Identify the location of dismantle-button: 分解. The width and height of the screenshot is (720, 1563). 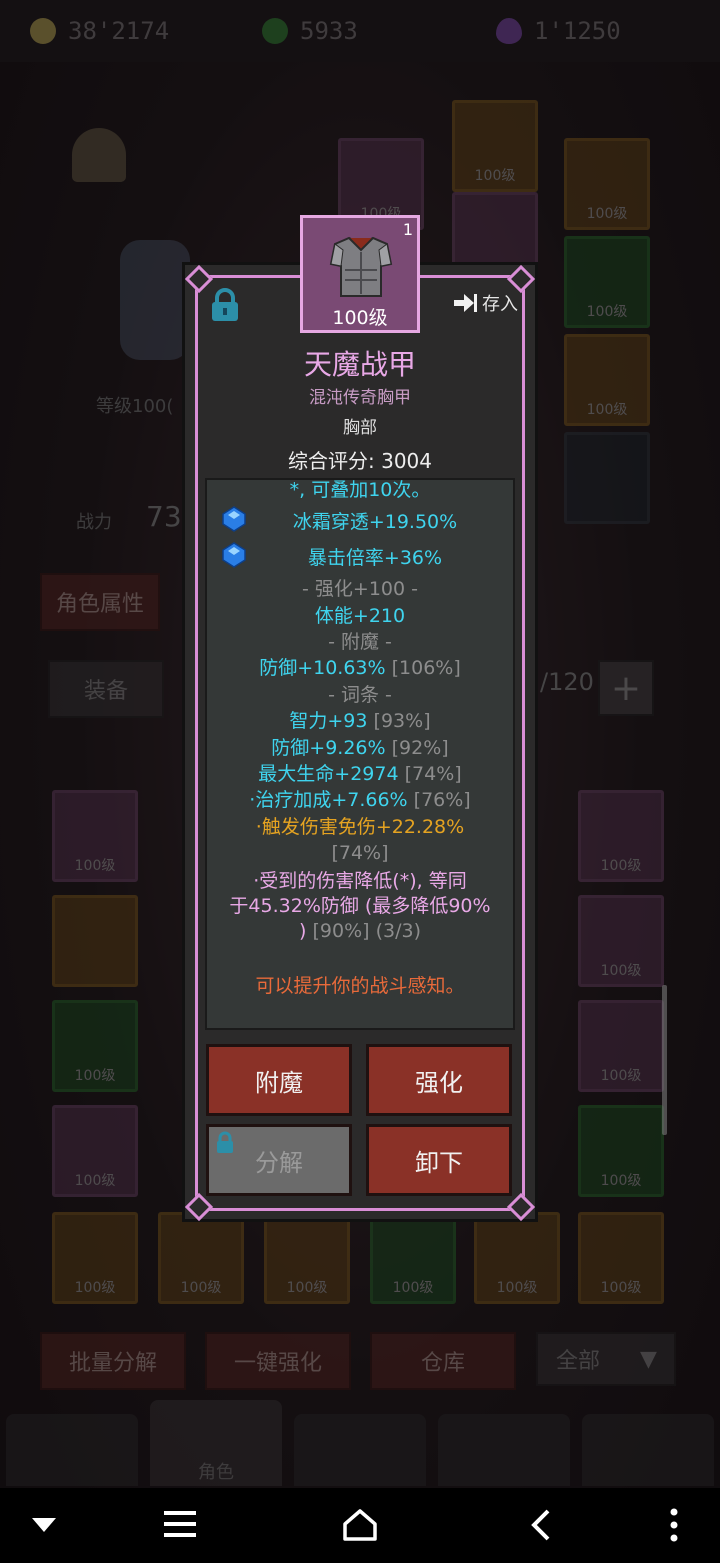
(279, 1160).